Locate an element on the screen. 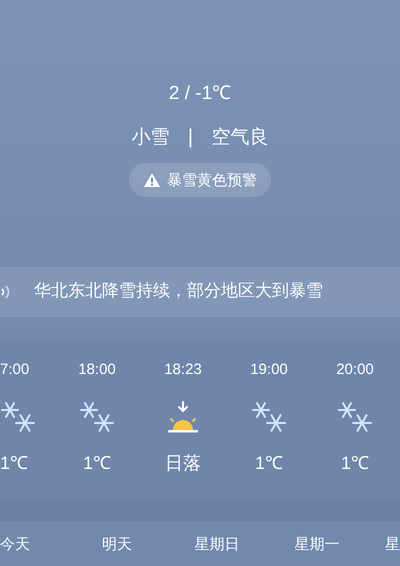 The image size is (400, 566). hour-time: 18:00 is located at coordinates (97, 370).